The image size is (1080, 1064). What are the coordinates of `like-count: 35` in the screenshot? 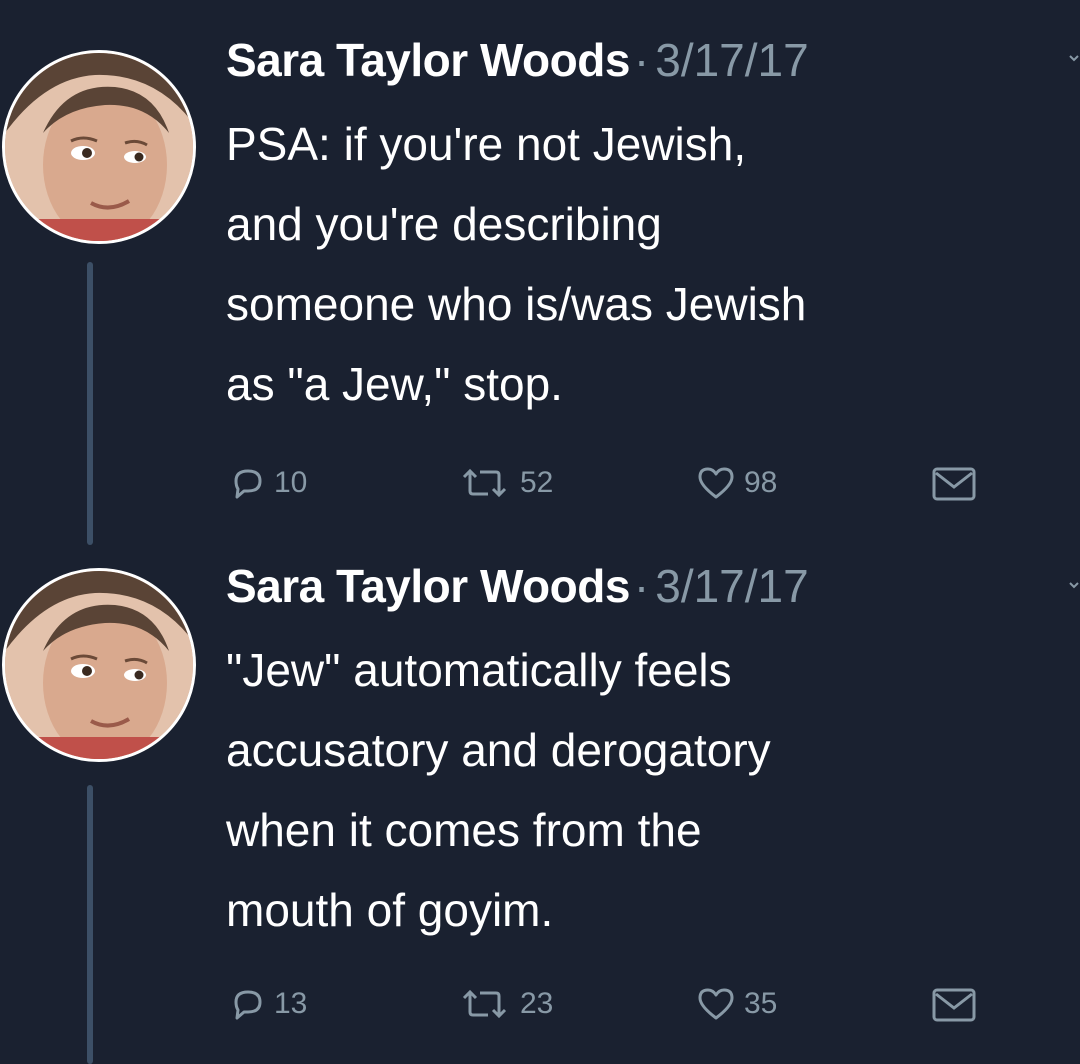 It's located at (761, 1003).